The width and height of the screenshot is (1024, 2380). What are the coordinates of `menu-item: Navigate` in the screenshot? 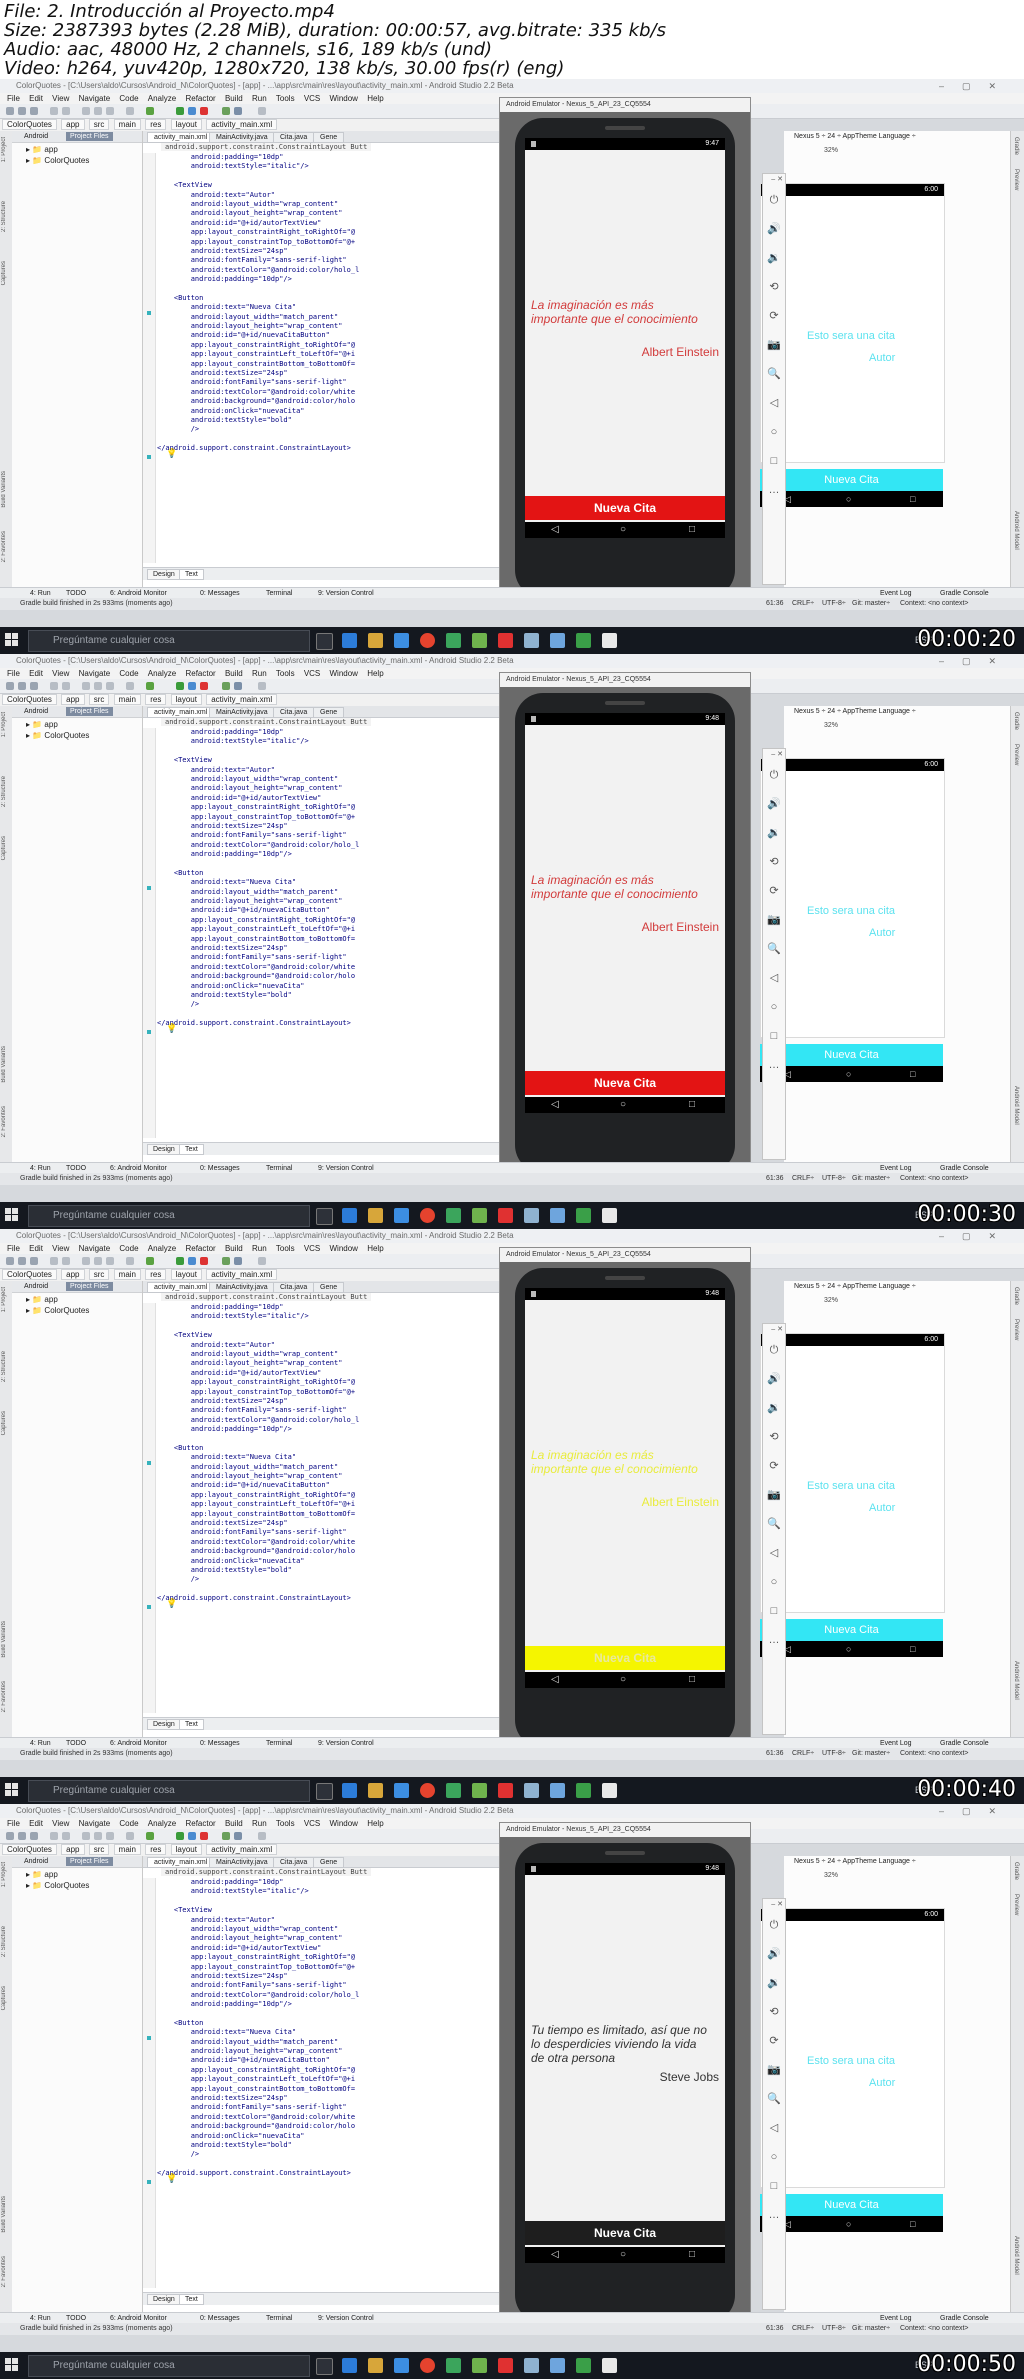 It's located at (95, 1823).